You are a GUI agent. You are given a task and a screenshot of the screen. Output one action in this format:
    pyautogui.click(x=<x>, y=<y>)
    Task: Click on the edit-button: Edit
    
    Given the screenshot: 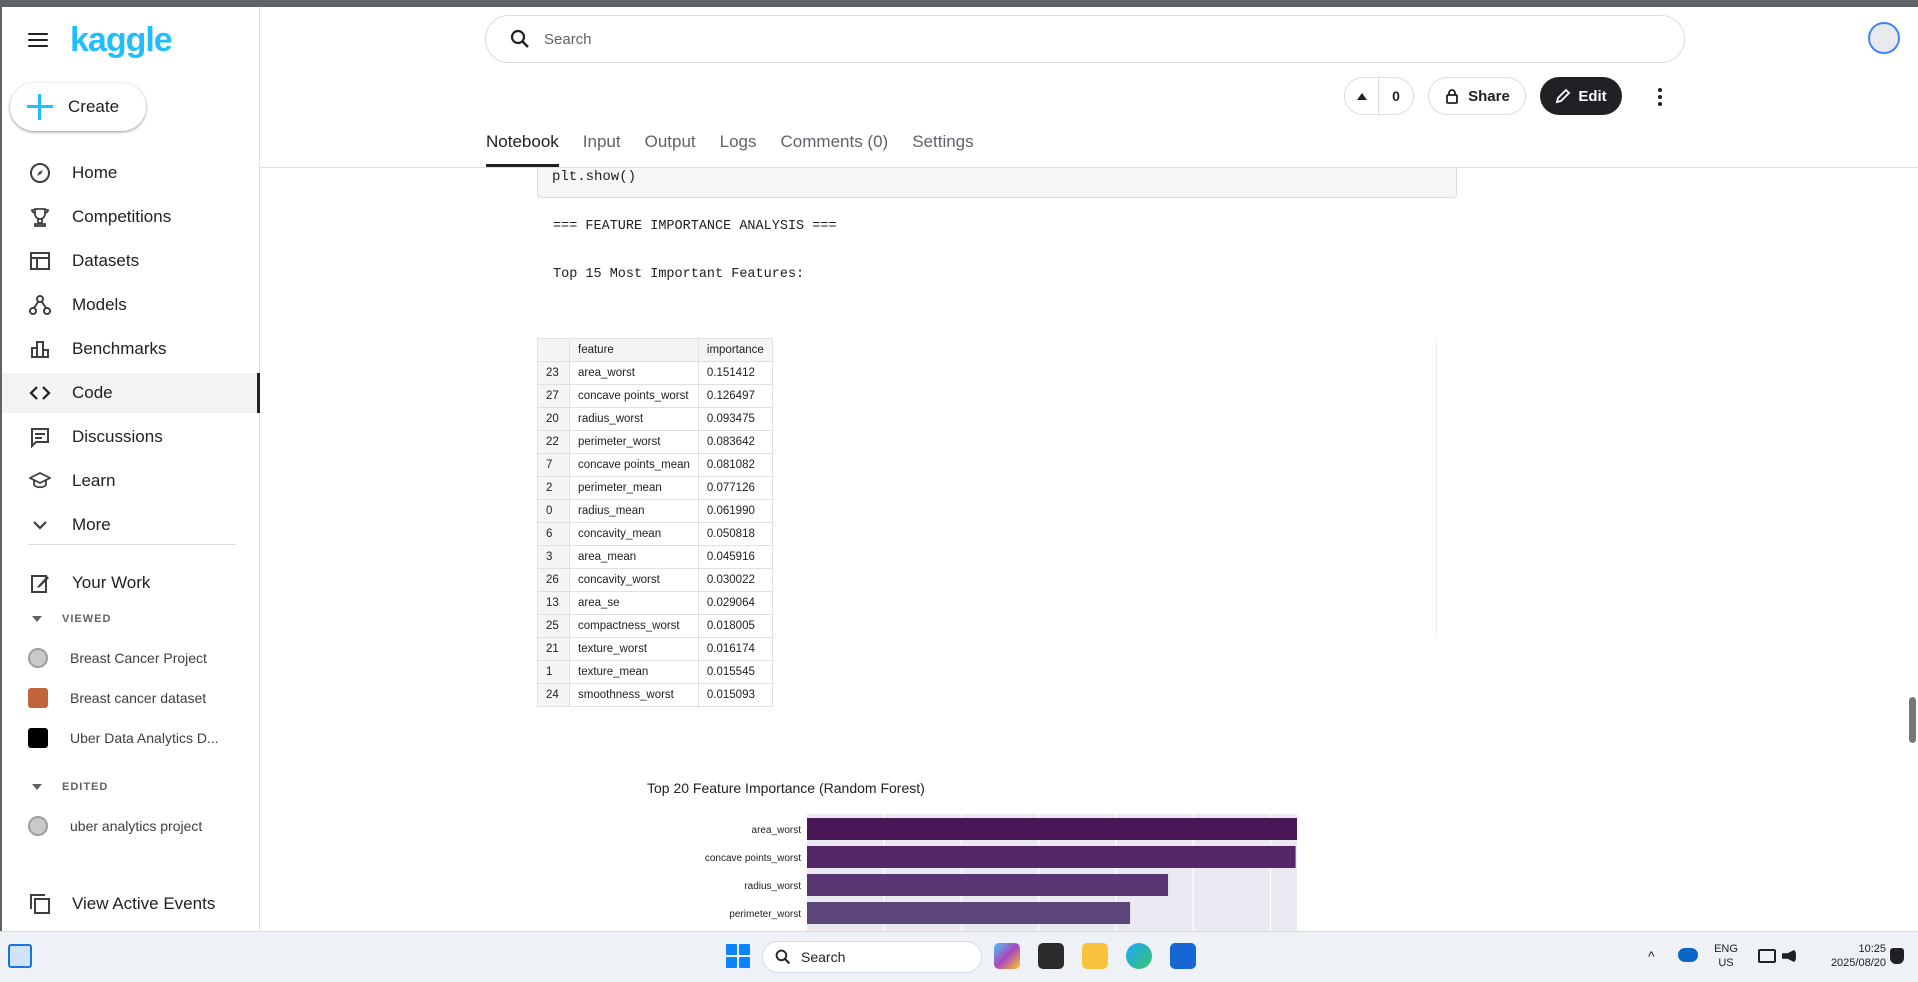 What is the action you would take?
    pyautogui.click(x=1581, y=96)
    